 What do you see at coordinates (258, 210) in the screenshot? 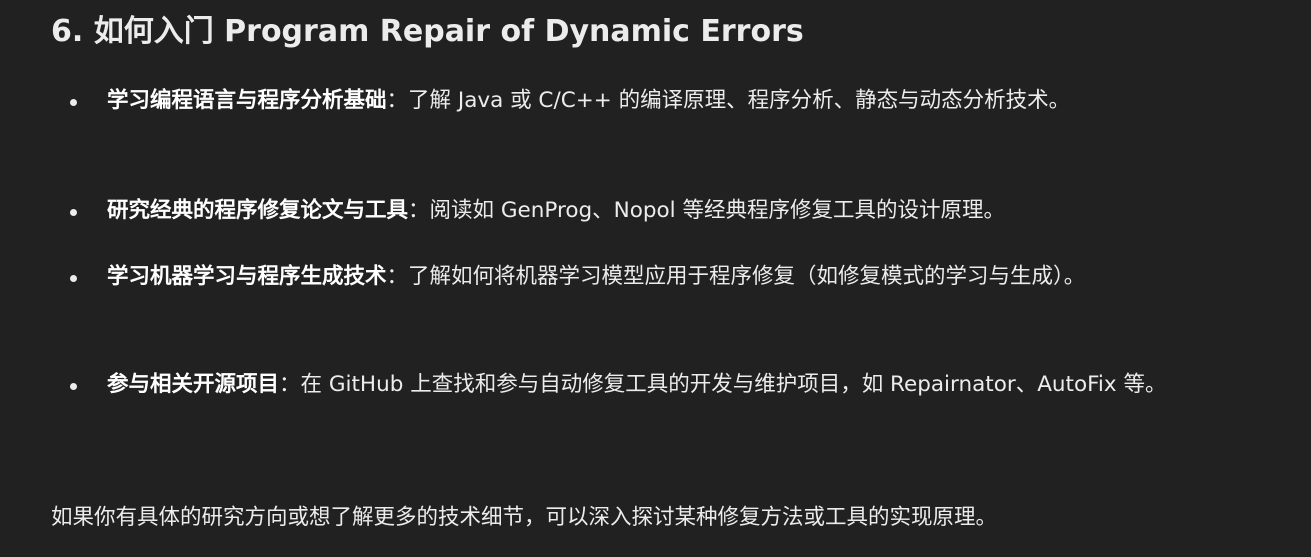
I see `list-item-title: 研究经典的程序修复论文与工具` at bounding box center [258, 210].